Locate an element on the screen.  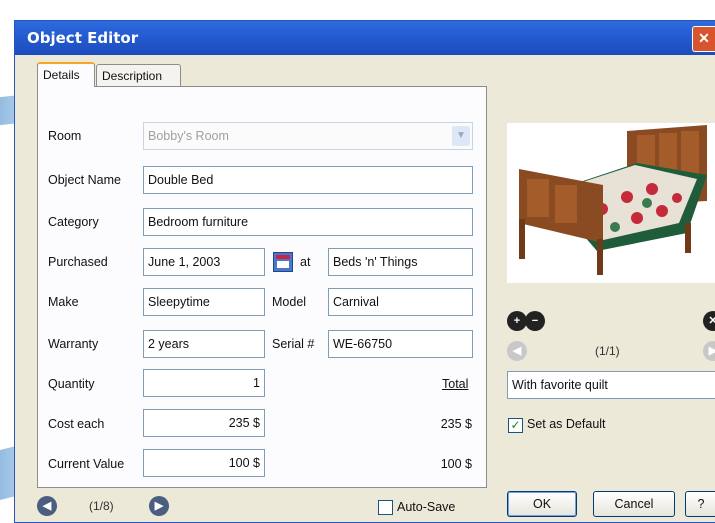
set-default-checkbox: ✓ is located at coordinates (515, 425).